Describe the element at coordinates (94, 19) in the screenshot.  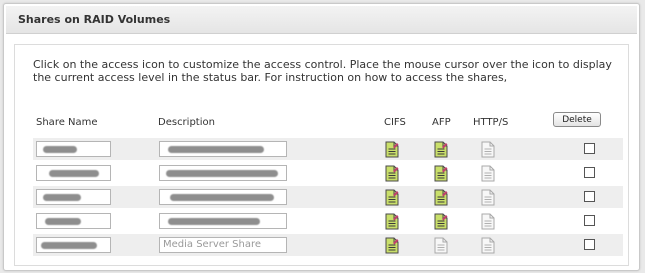
I see `panel-title: Shares on RAID Volumes` at that location.